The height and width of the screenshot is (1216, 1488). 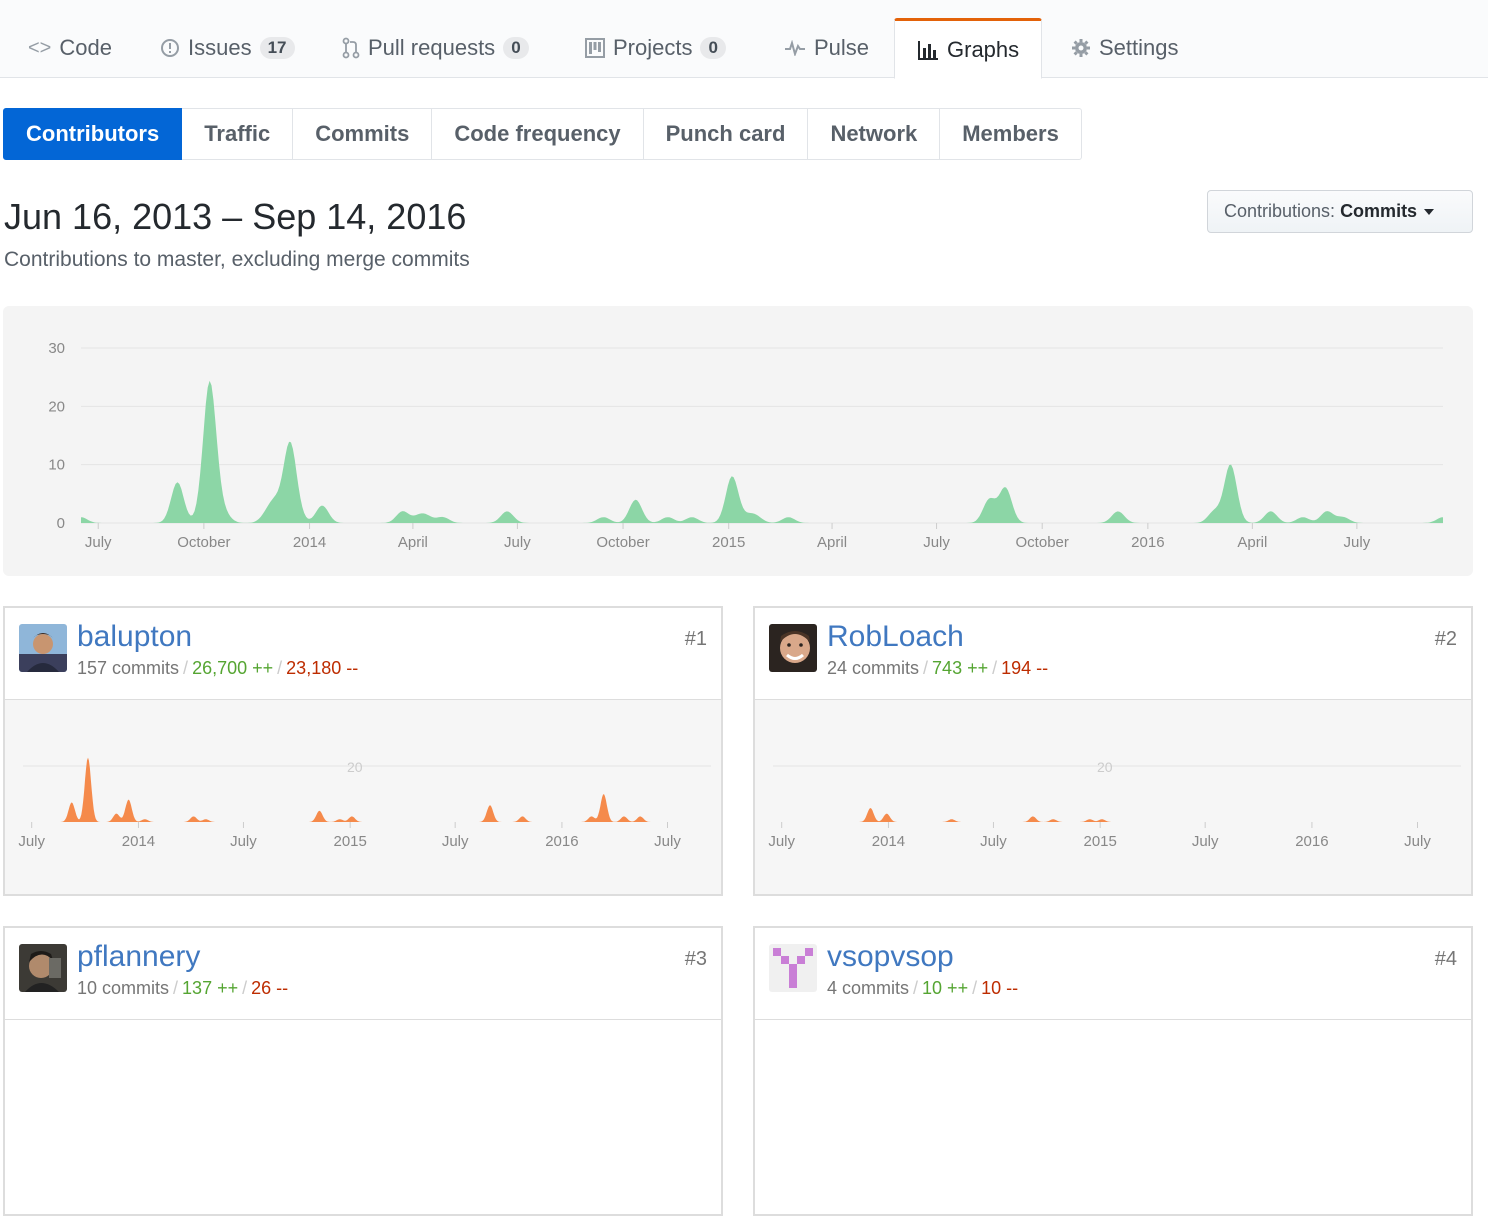 I want to click on contributor-header: RobLoach 24 commits/743 ++/194 -- #2, so click(x=1113, y=654).